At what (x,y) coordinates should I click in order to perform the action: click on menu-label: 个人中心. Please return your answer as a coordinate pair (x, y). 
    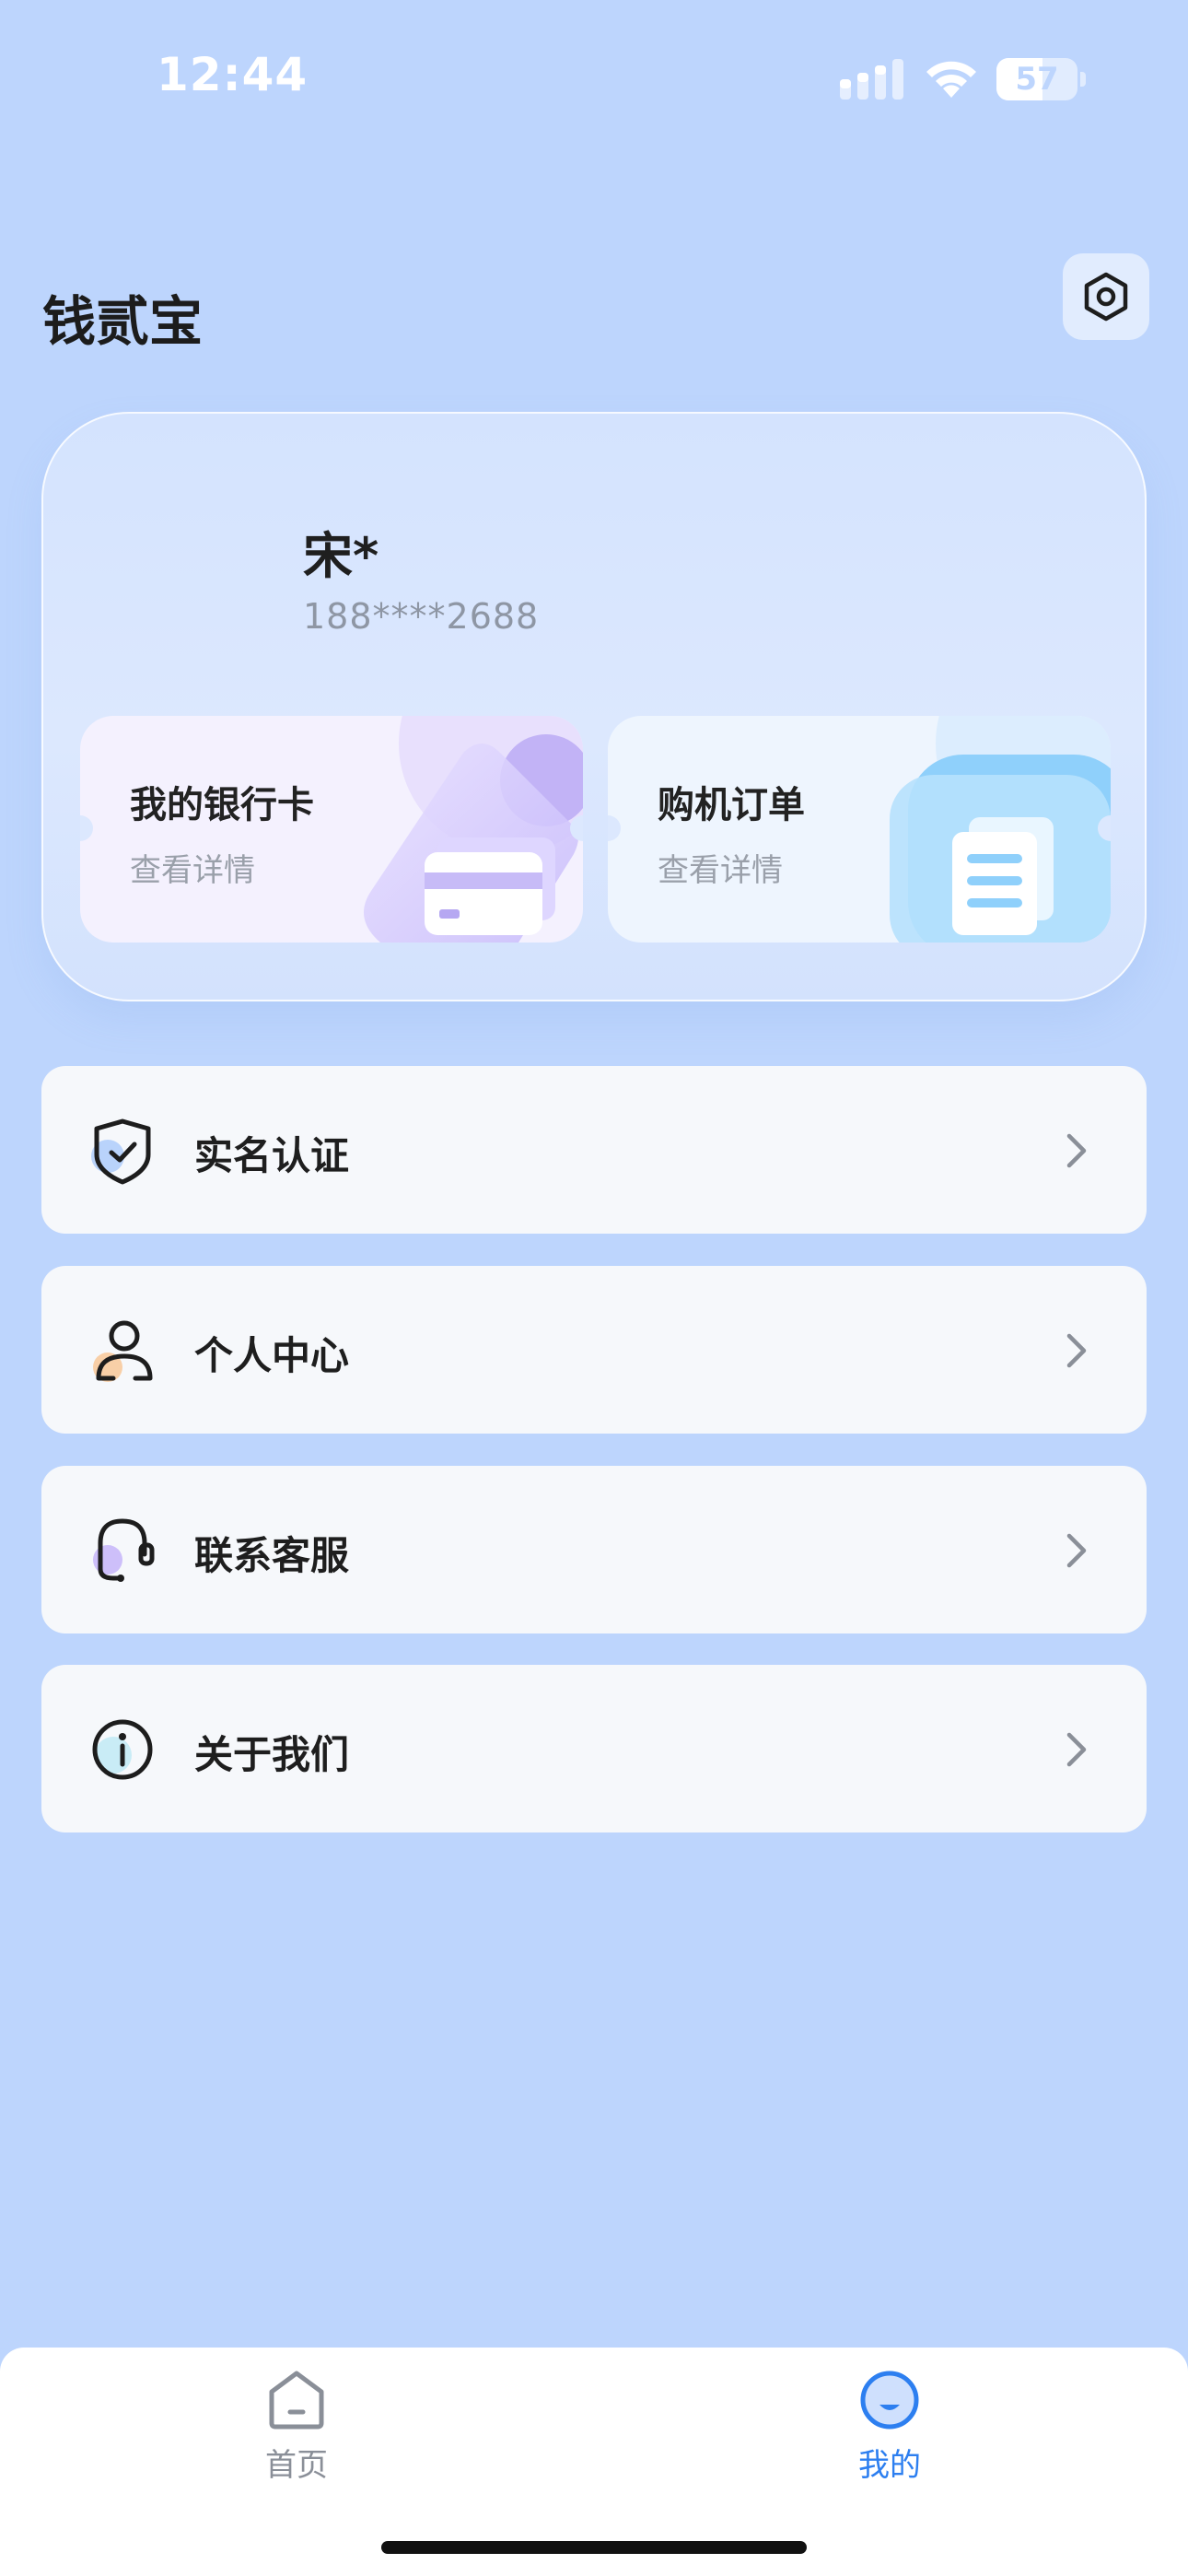
    Looking at the image, I should click on (272, 1355).